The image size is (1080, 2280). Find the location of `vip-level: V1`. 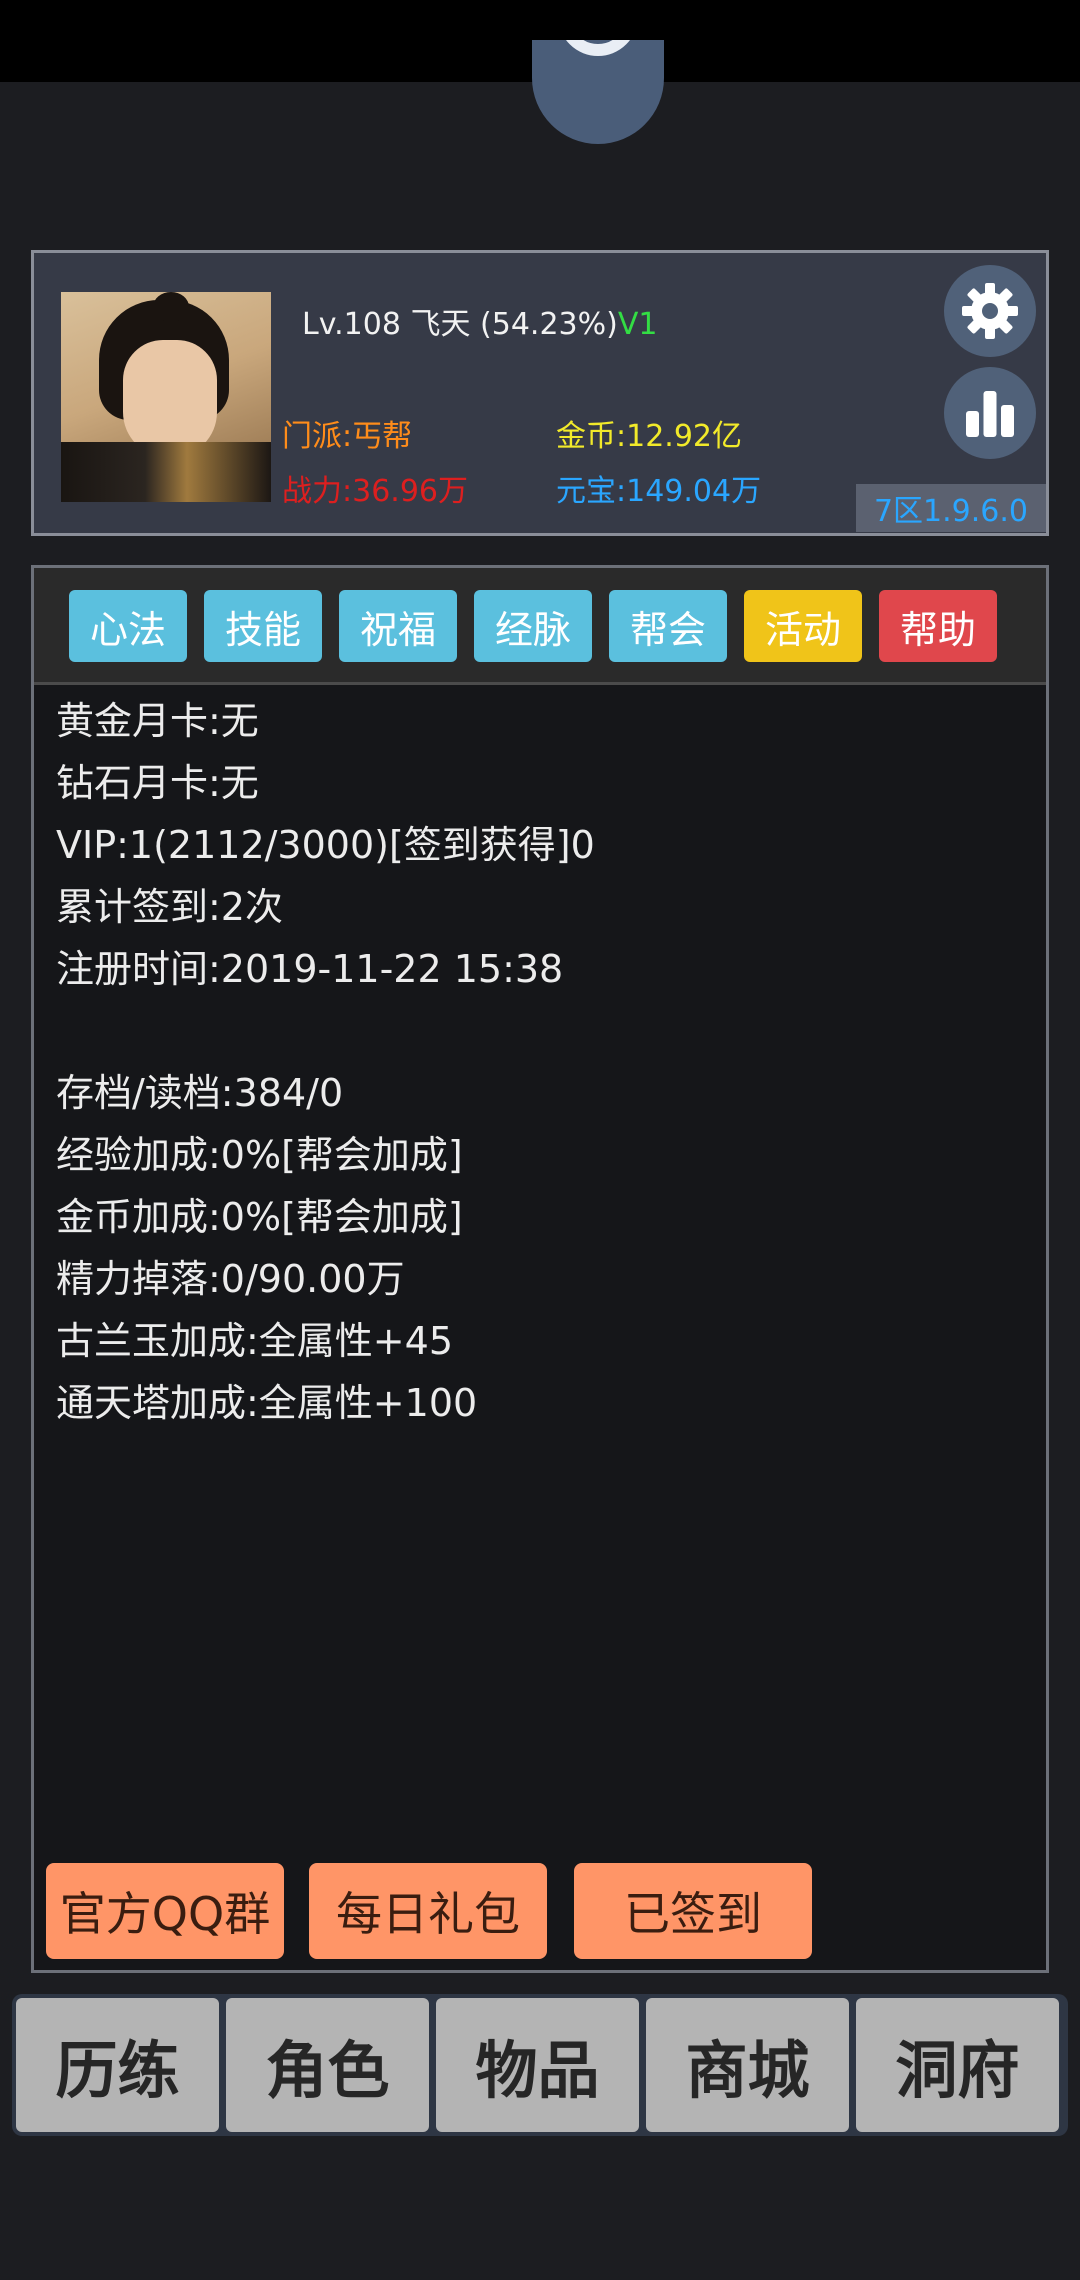

vip-level: V1 is located at coordinates (637, 324).